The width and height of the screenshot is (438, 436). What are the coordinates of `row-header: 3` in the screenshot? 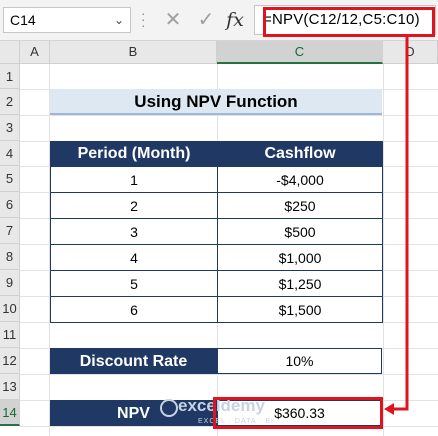 It's located at (10, 128).